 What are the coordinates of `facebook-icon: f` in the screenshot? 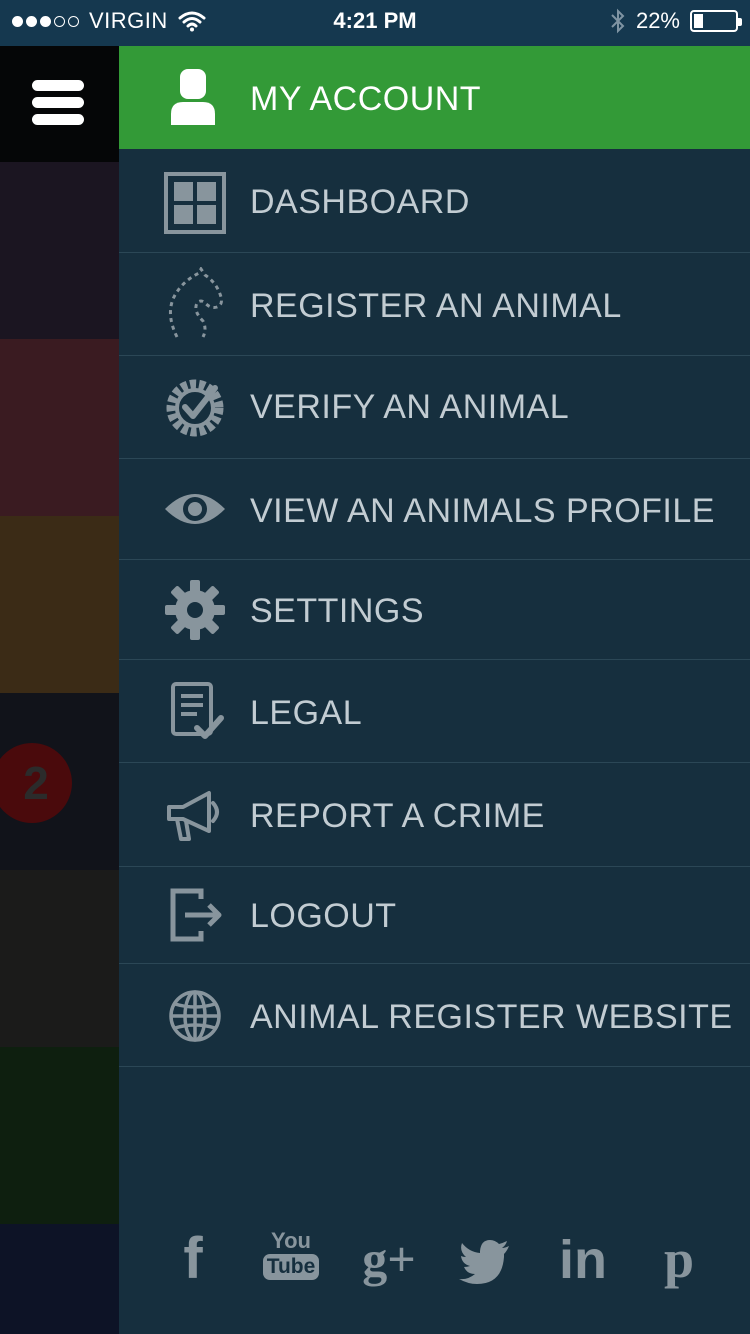 It's located at (193, 1261).